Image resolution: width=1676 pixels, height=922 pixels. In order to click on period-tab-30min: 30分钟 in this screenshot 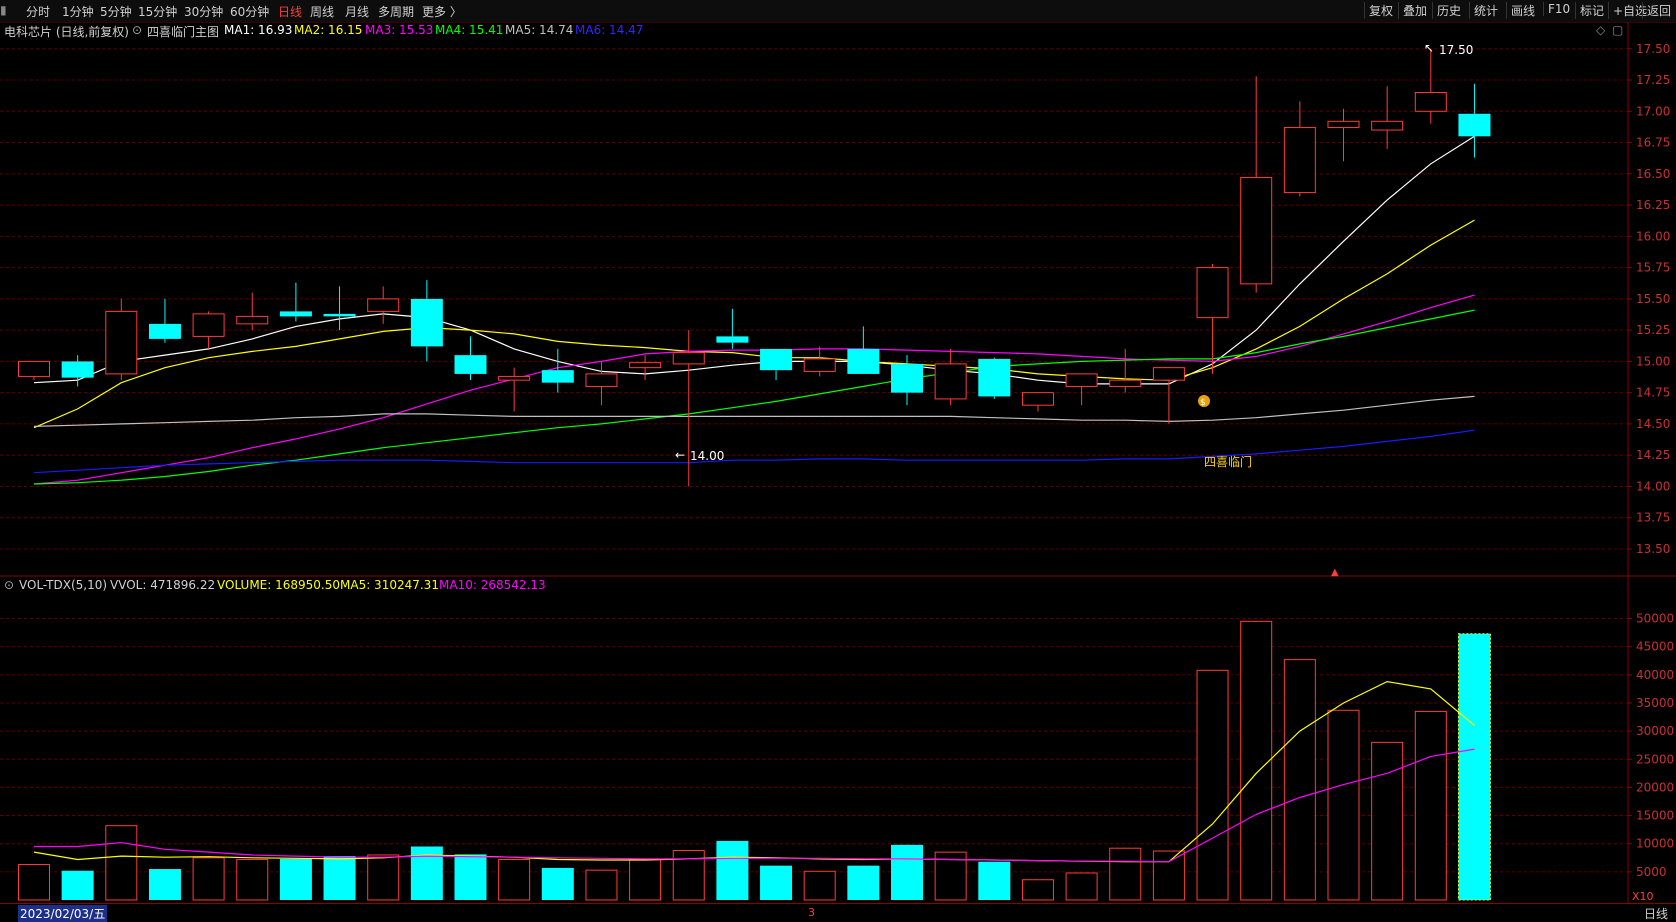, I will do `click(203, 11)`.